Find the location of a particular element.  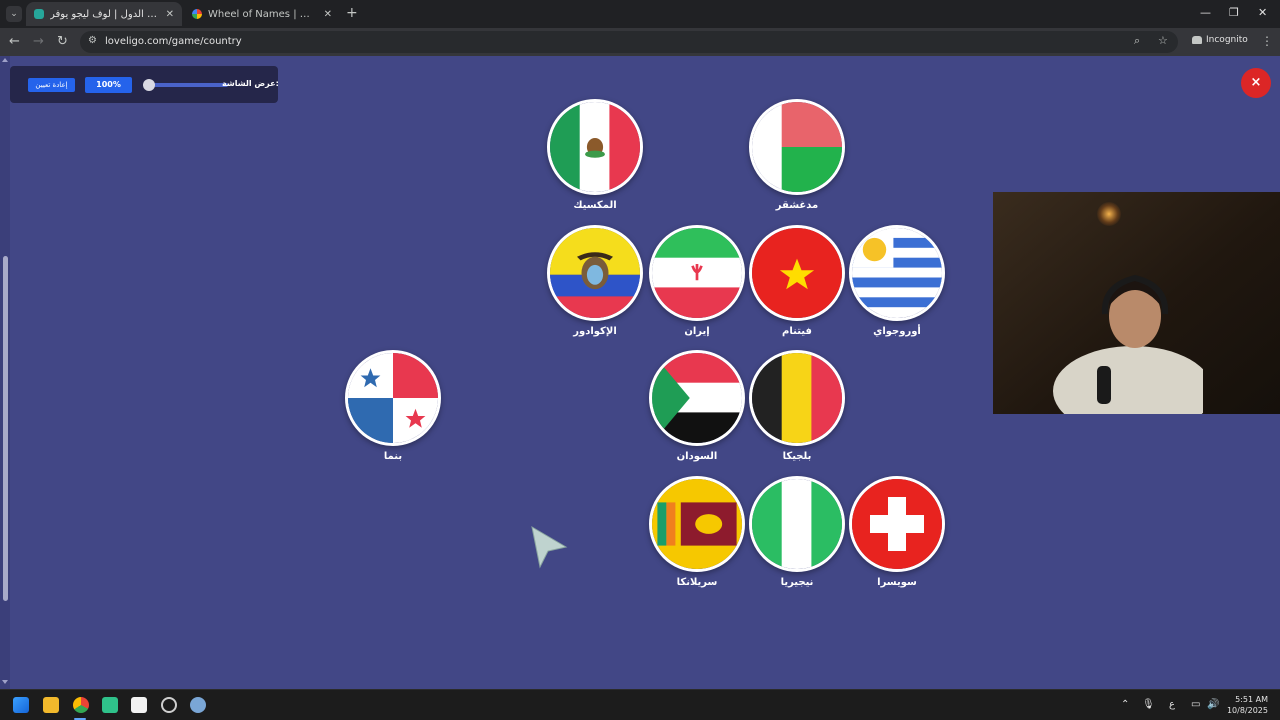

address-bar: ⚙ loveligo.com/game/country ⌕ ☆ is located at coordinates (629, 42).